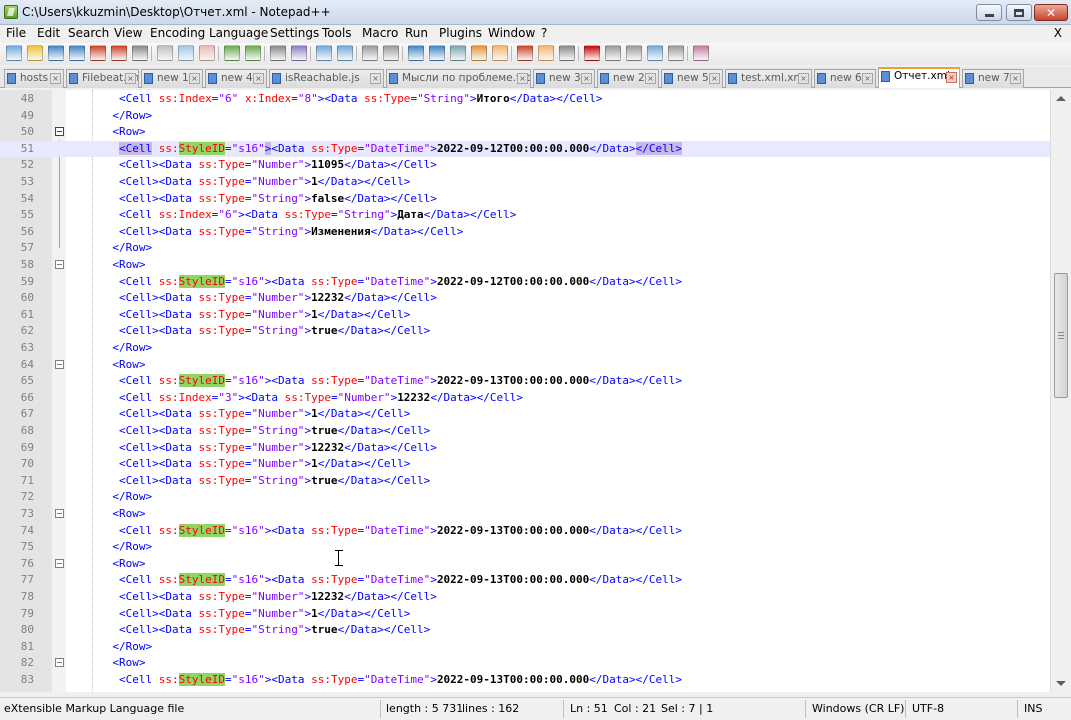  What do you see at coordinates (511, 33) in the screenshot?
I see `menu-window: Window` at bounding box center [511, 33].